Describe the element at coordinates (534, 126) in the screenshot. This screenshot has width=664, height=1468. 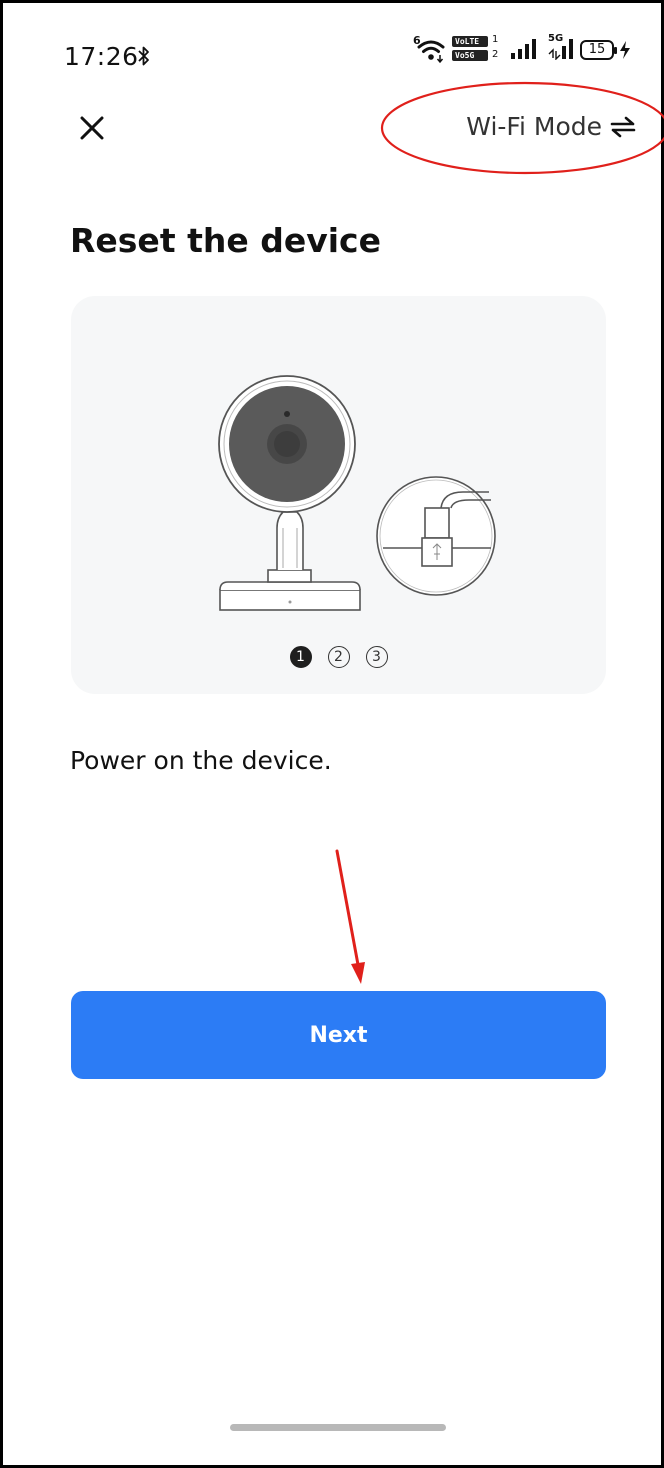
I see `wifi-mode-label: Wi-Fi Mode` at that location.